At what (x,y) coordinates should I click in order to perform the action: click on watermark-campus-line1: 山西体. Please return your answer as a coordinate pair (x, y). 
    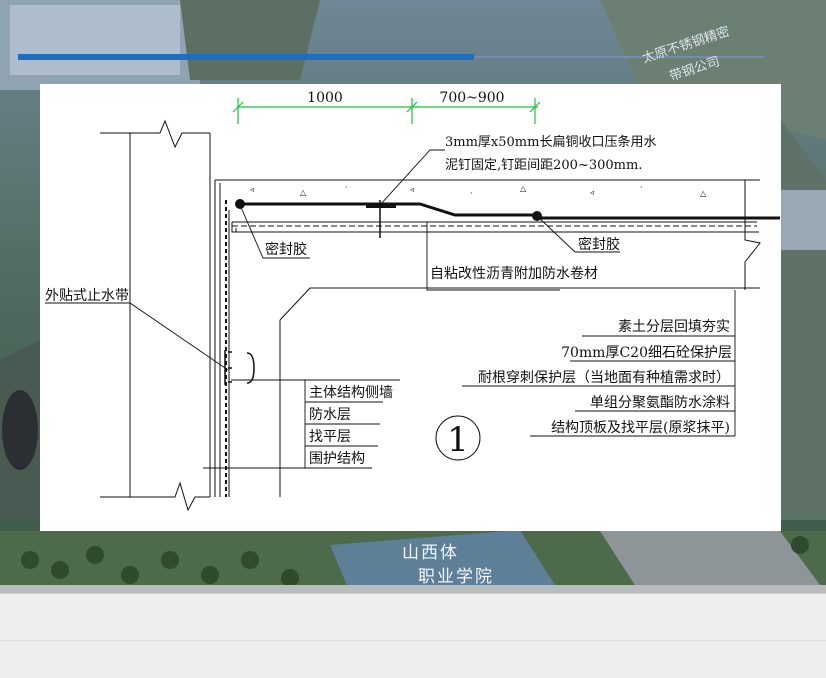
    Looking at the image, I should click on (430, 553).